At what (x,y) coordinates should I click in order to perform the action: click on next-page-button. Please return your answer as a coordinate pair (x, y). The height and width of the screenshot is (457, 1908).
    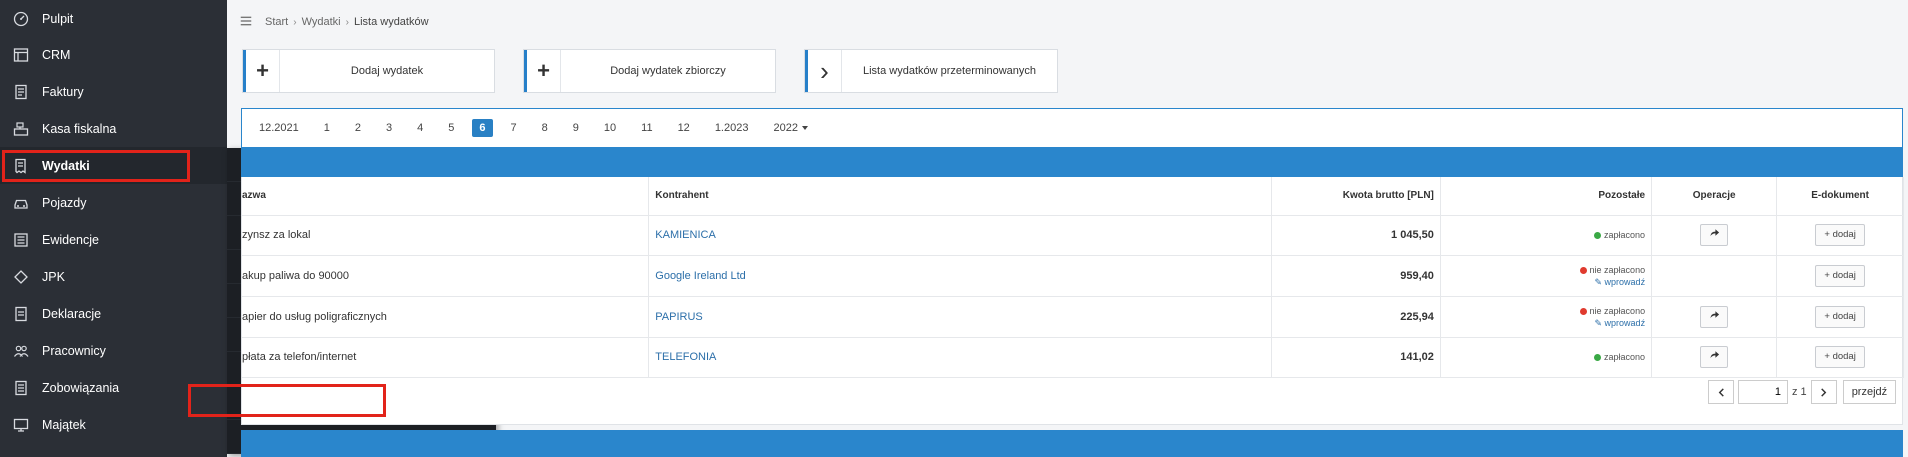
    Looking at the image, I should click on (1823, 392).